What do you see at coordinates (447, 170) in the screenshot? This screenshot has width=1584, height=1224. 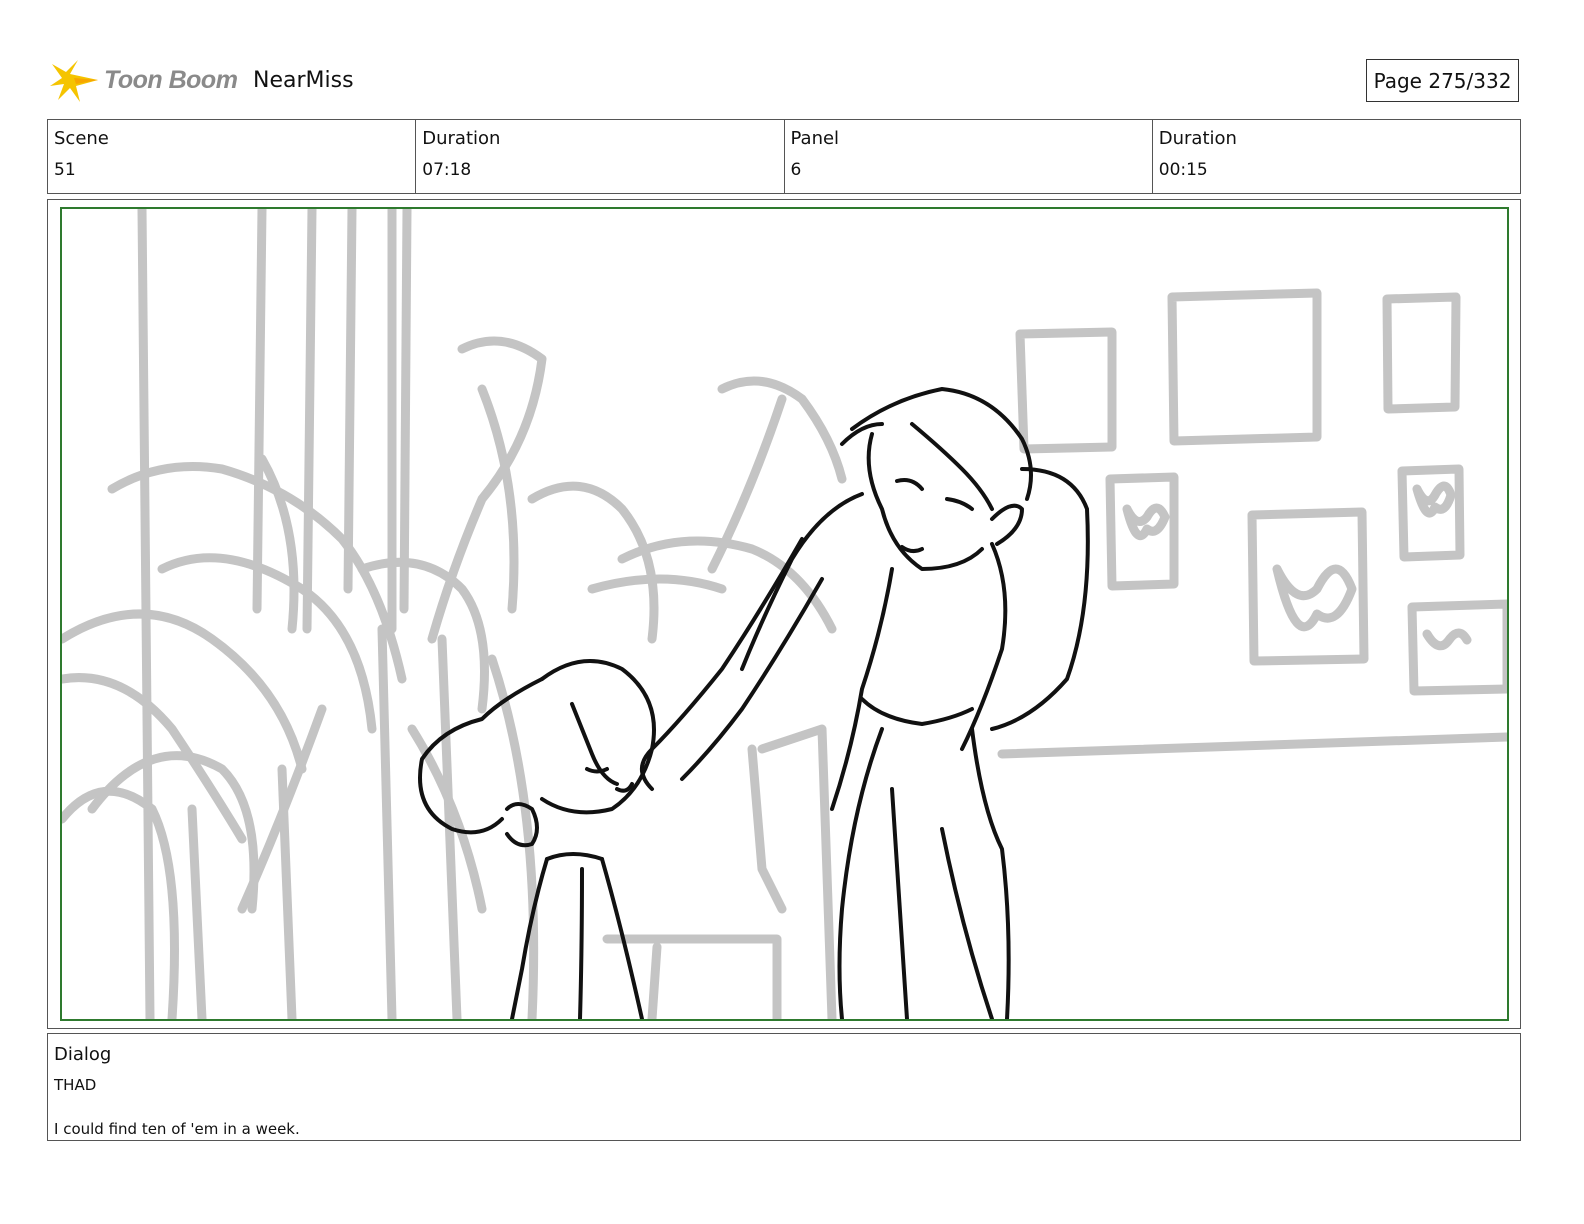 I see `scene-duration-value: 07:18` at bounding box center [447, 170].